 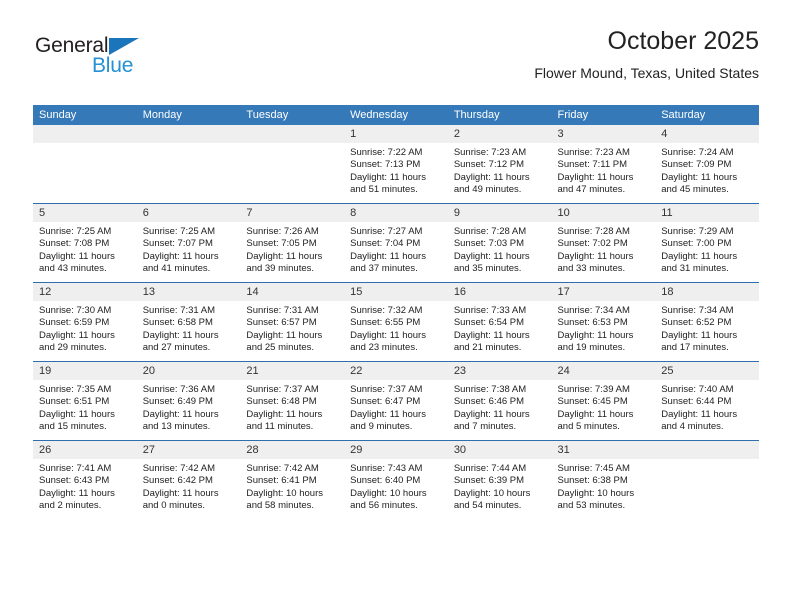 I want to click on weekday-header-monday: Monday, so click(x=188, y=115).